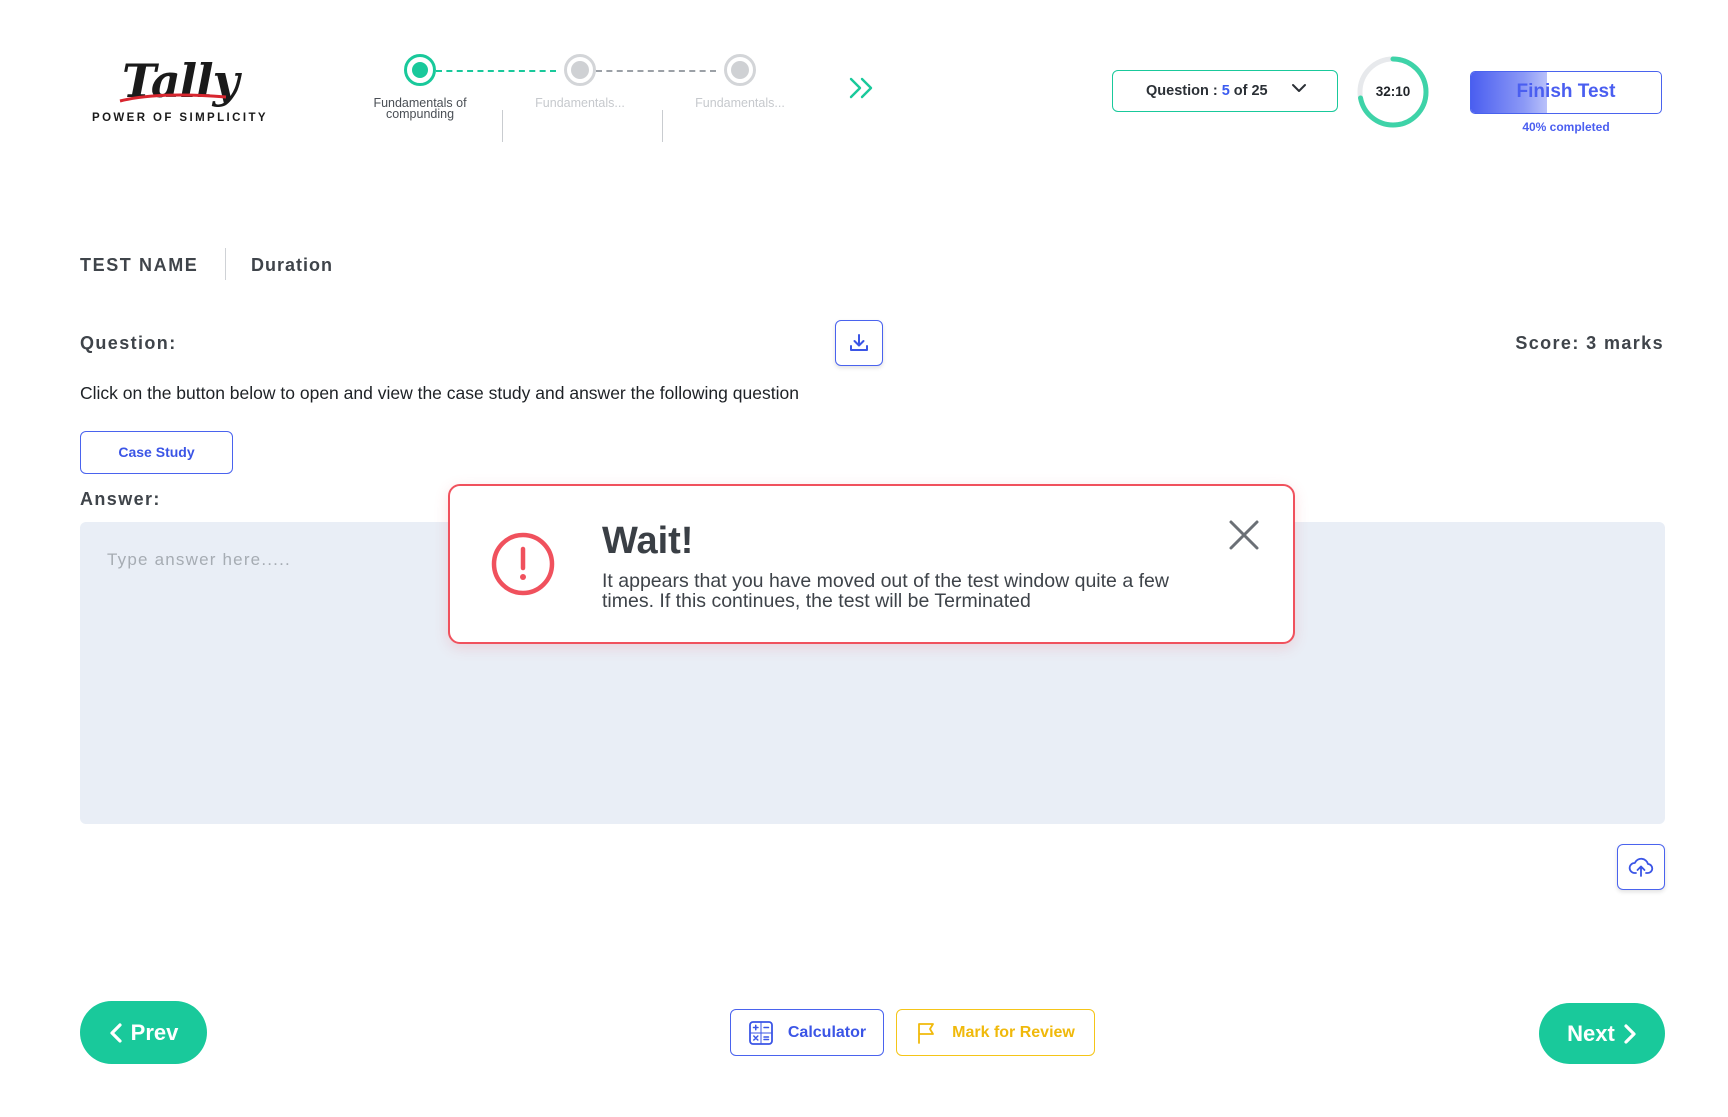 The height and width of the screenshot is (1117, 1728). I want to click on calculator-icon, so click(760, 1032).